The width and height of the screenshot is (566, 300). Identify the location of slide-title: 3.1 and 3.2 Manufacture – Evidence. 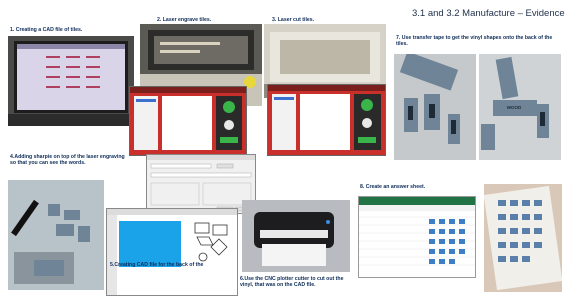
(488, 13).